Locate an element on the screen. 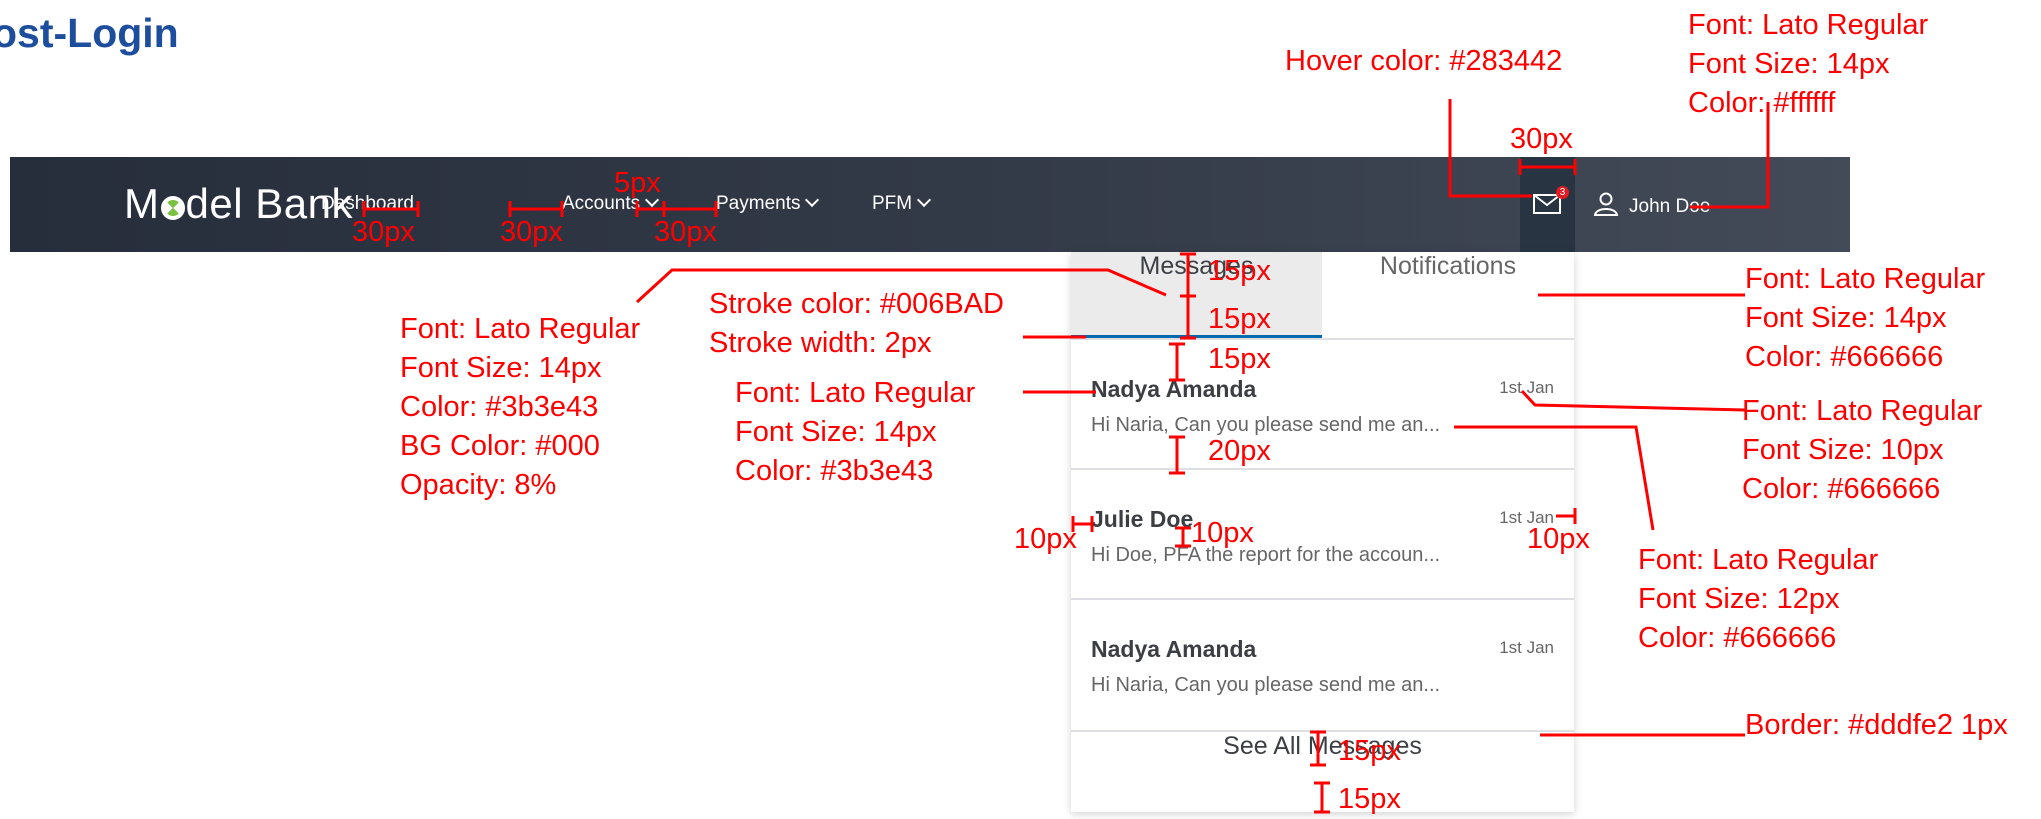 The width and height of the screenshot is (2041, 819). annotation-msg-width: 30px is located at coordinates (1541, 139).